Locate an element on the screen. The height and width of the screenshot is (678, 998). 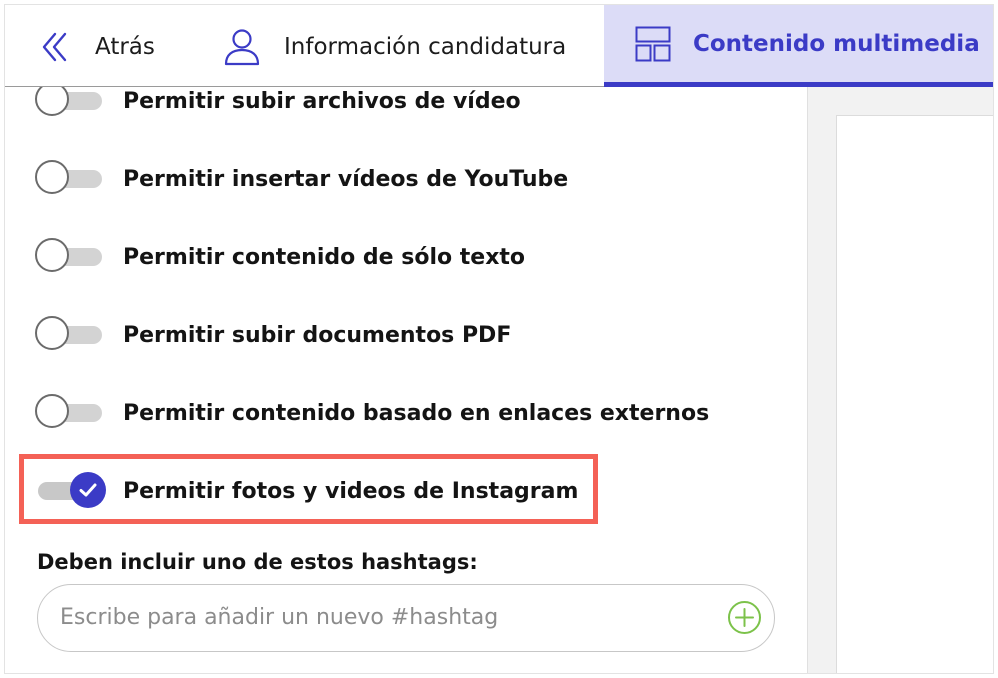
plus-circle-icon is located at coordinates (744, 617).